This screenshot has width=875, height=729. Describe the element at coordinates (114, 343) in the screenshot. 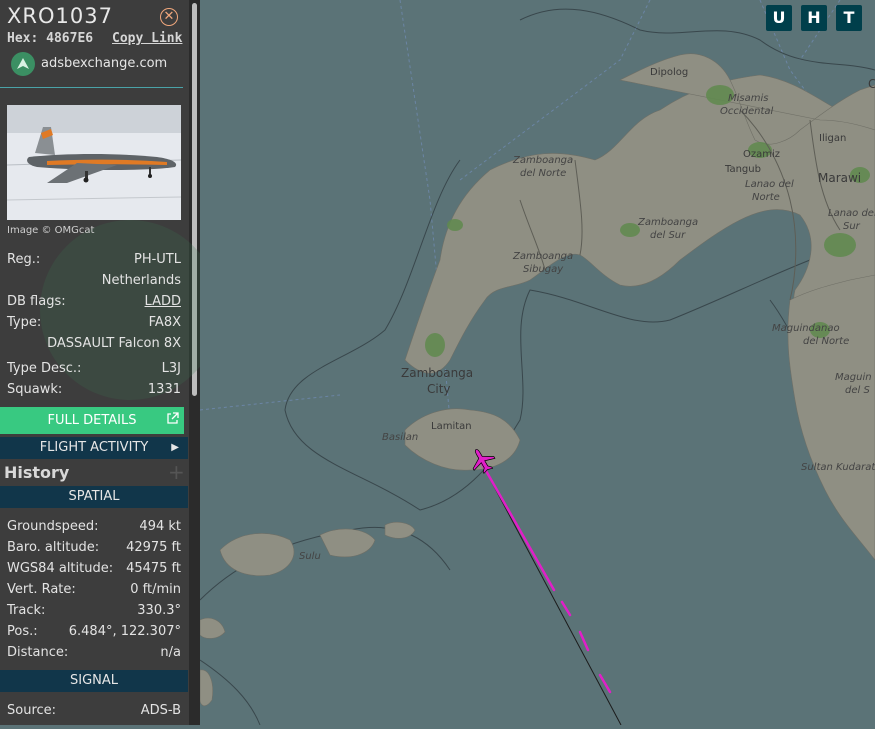

I see `type-name-value: DASSAULT Falcon 8X` at that location.